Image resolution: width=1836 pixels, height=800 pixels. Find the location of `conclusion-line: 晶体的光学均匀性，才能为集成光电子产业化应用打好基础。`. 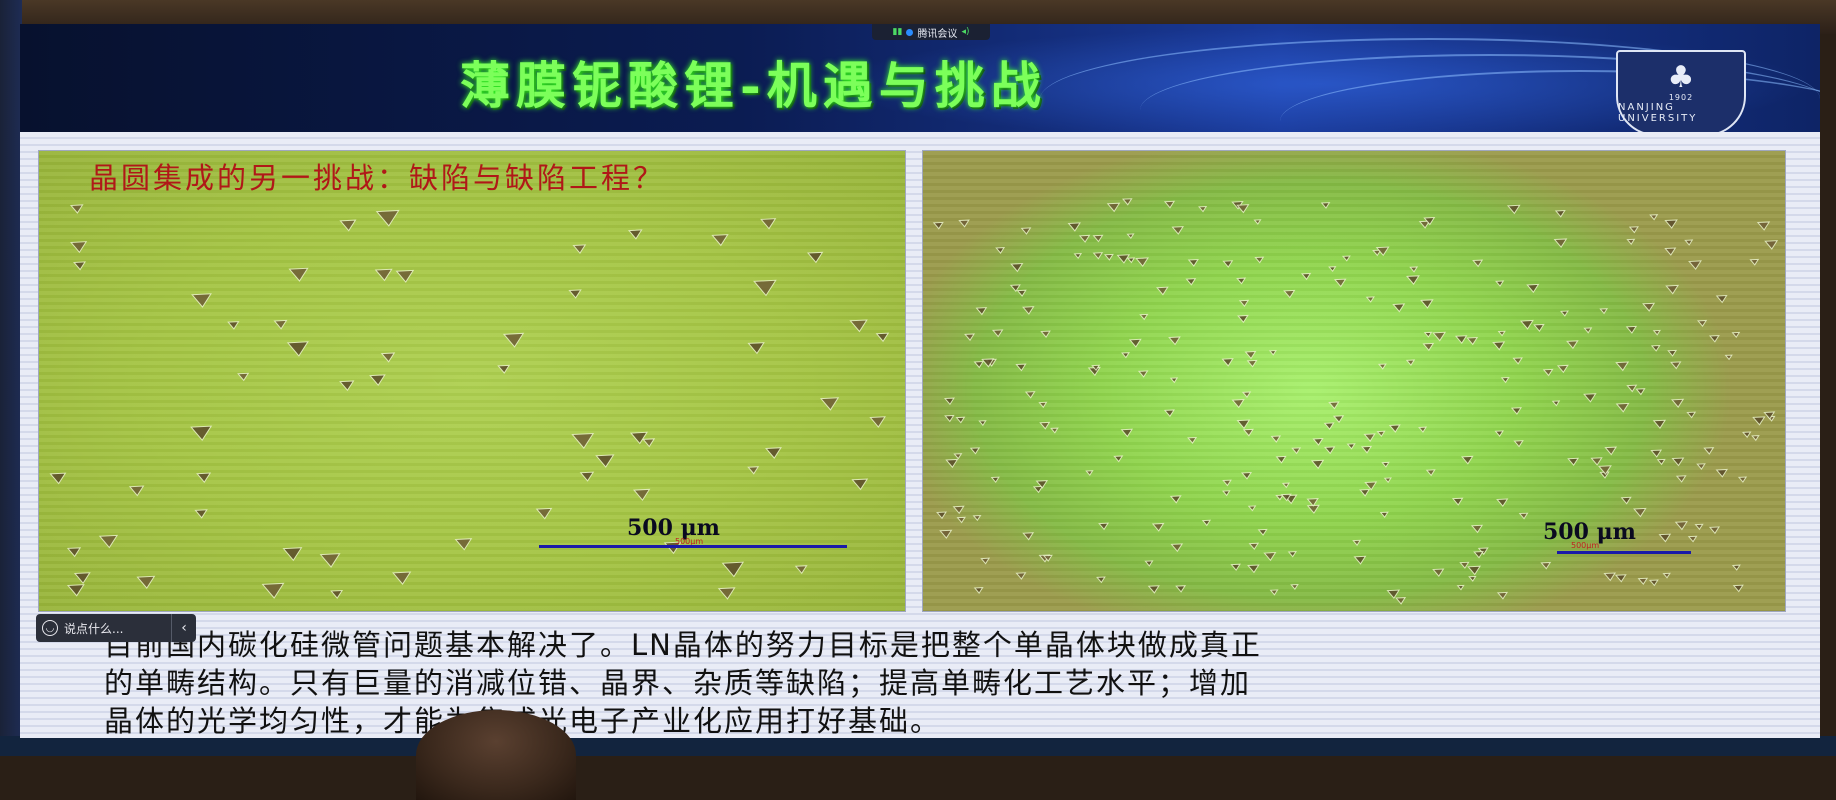

conclusion-line: 晶体的光学均匀性，才能为集成光电子产业化应用打好基础。 is located at coordinates (944, 720).